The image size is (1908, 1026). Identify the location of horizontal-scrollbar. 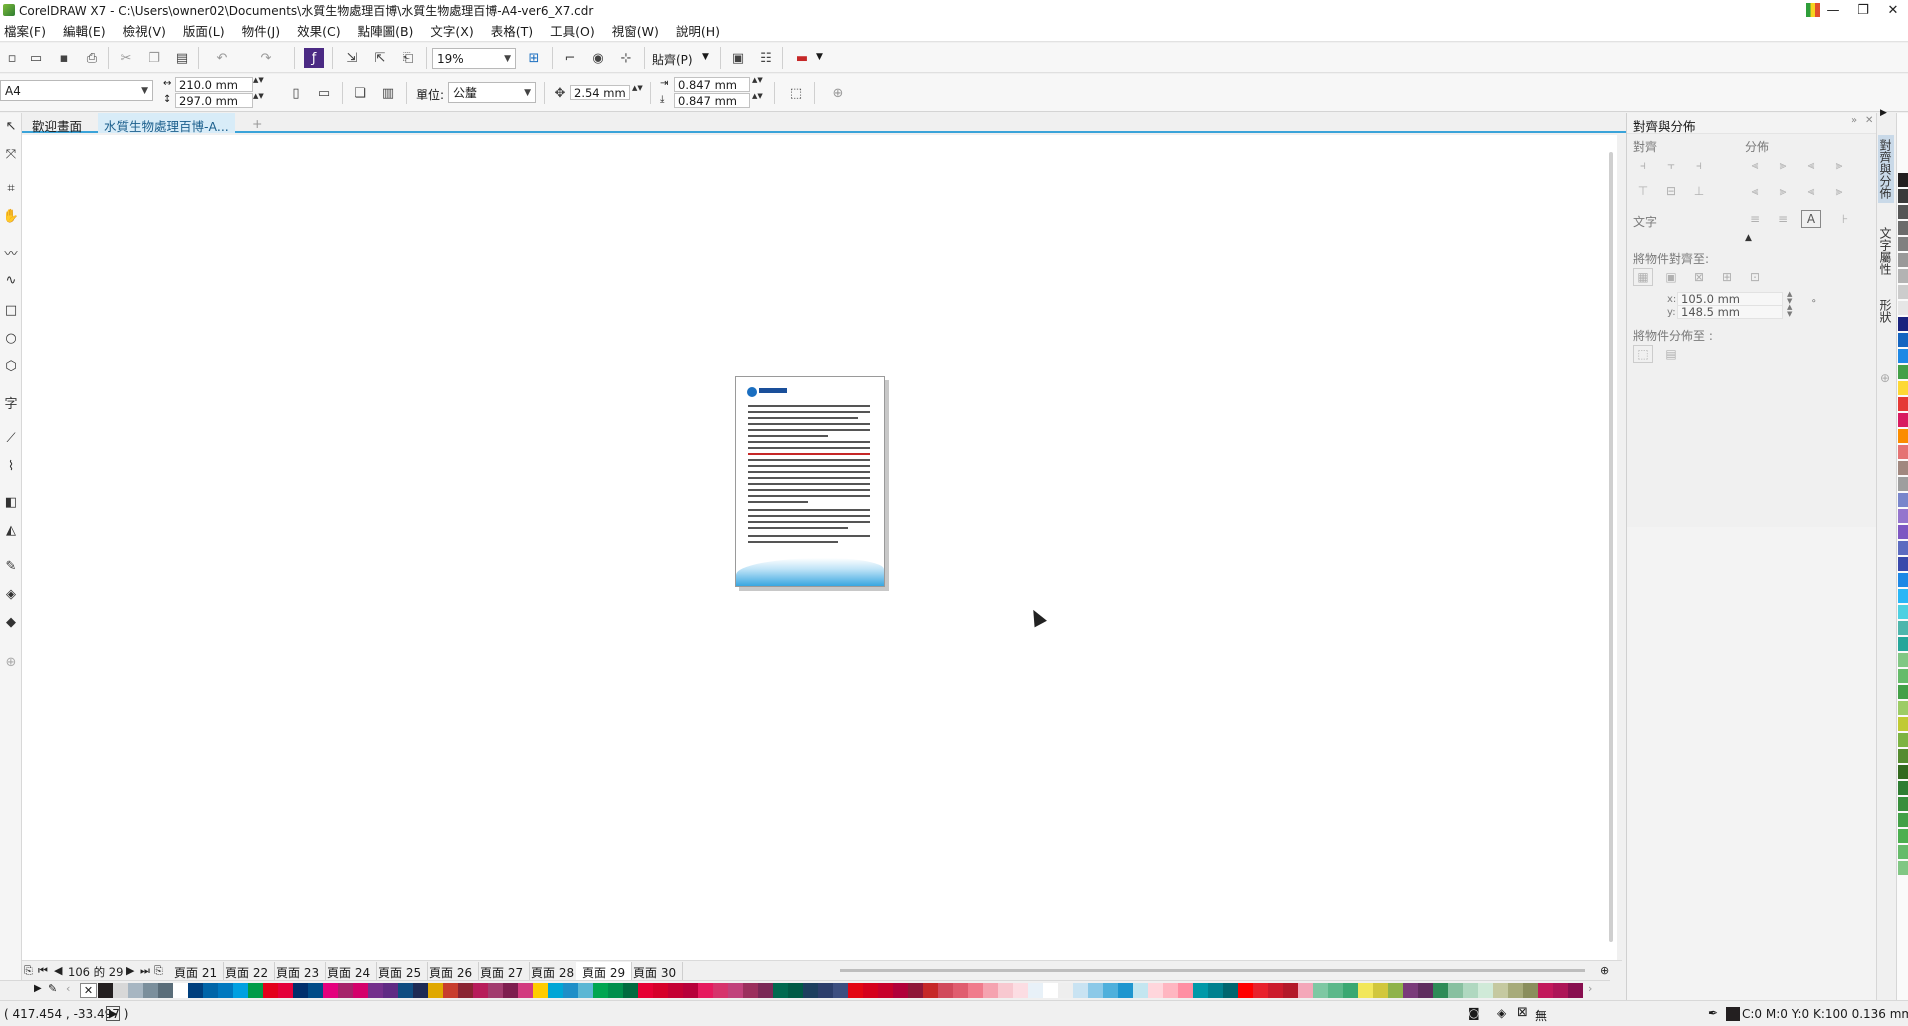
(1212, 970).